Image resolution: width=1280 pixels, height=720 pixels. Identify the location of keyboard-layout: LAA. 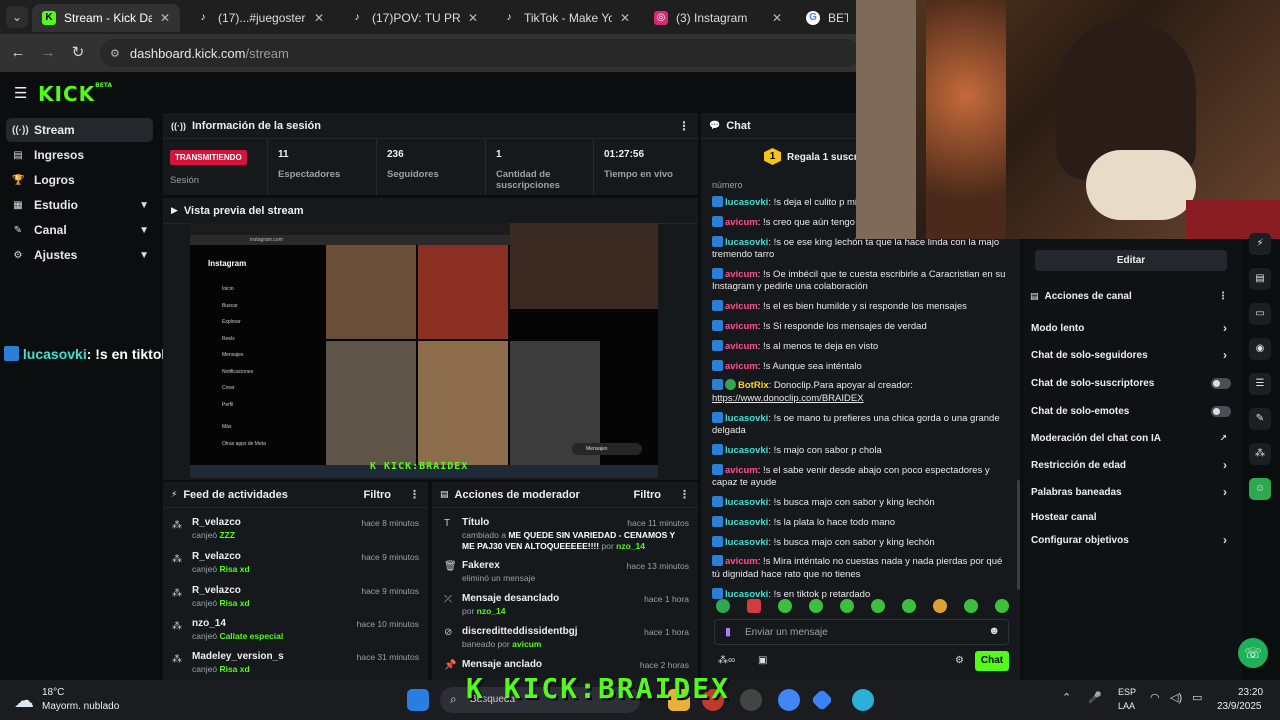
(1126, 706).